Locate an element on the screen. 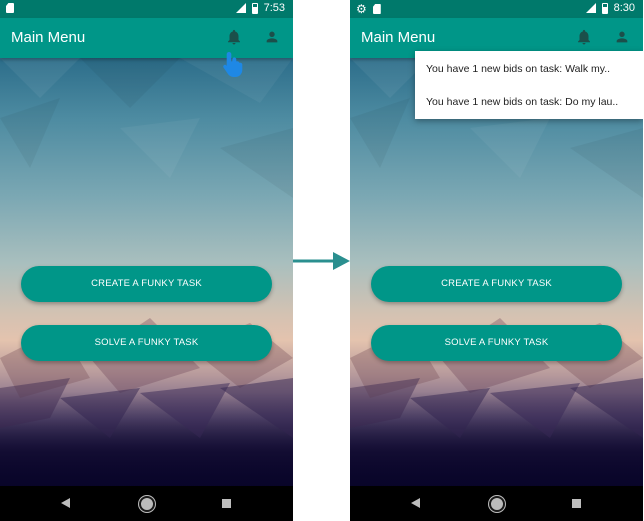 Image resolution: width=644 pixels, height=521 pixels. status-time: 8:30 is located at coordinates (624, 8).